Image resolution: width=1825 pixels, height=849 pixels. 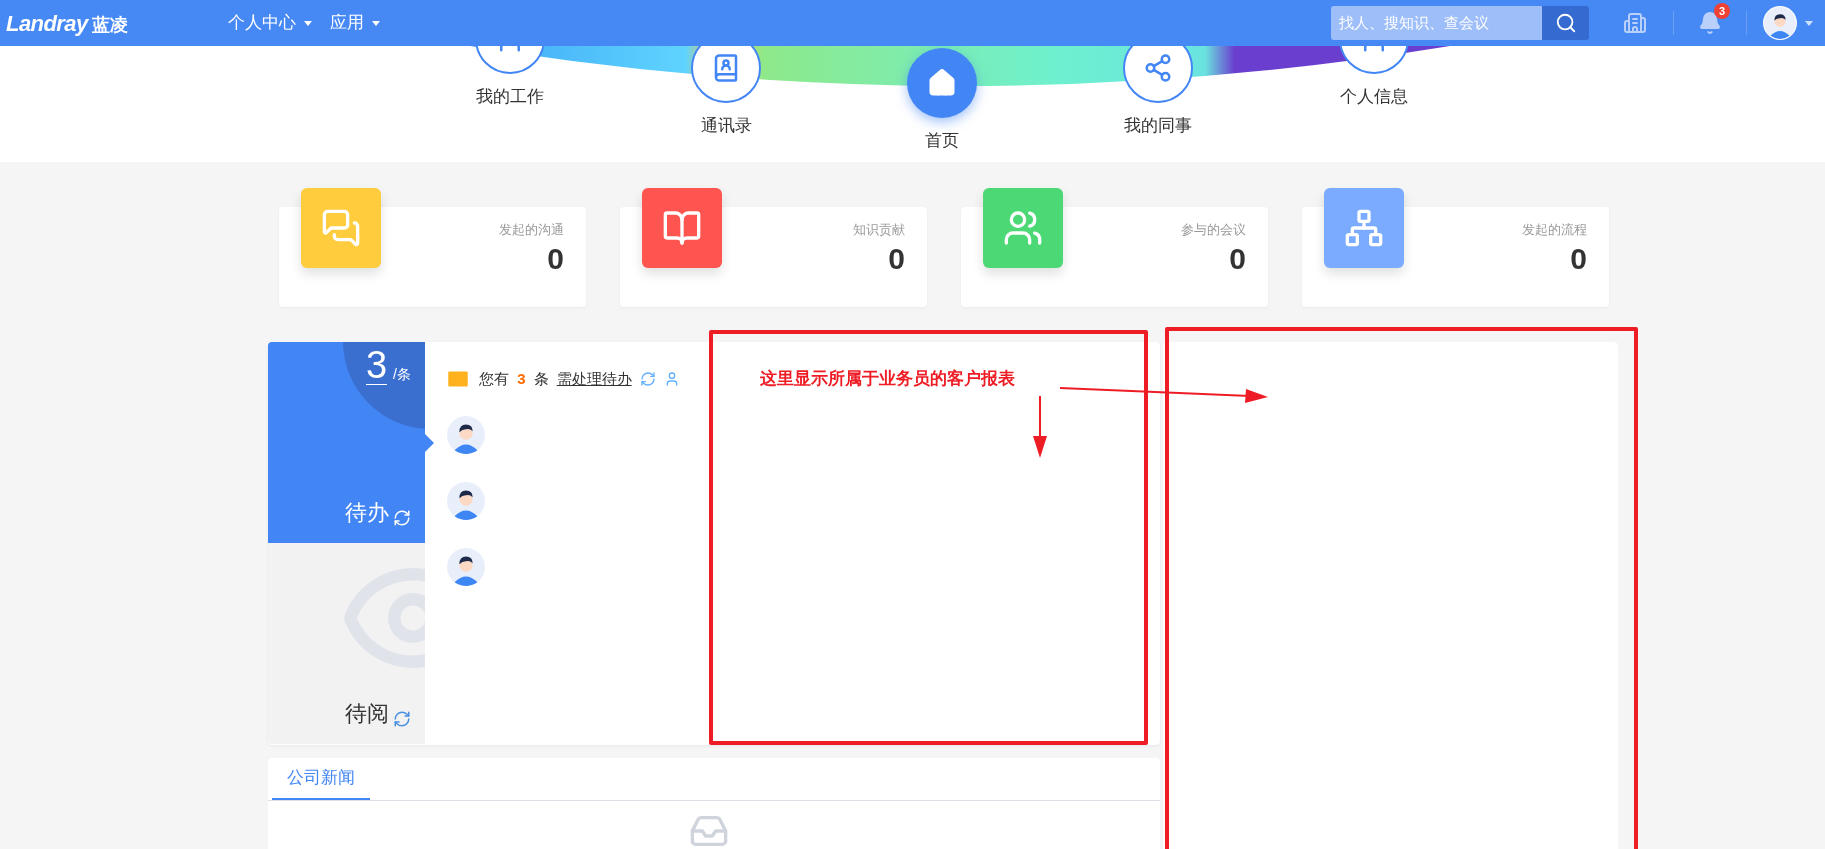 I want to click on todo-tab: 待阅, so click(x=346, y=643).